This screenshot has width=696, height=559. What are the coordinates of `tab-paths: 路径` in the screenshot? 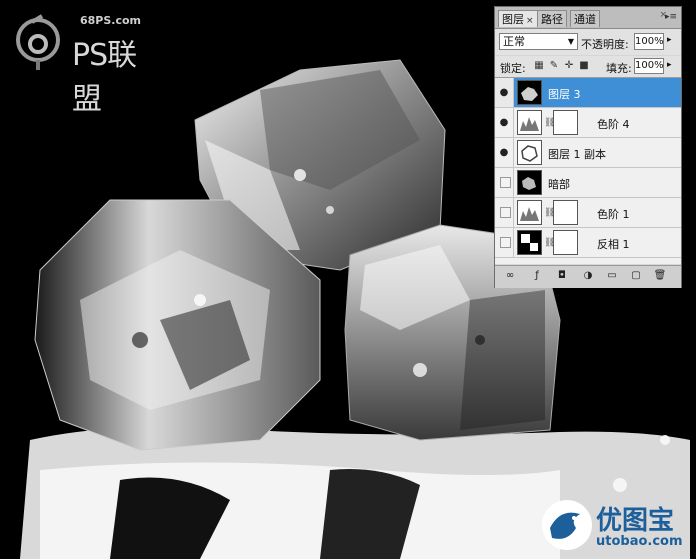 It's located at (552, 18).